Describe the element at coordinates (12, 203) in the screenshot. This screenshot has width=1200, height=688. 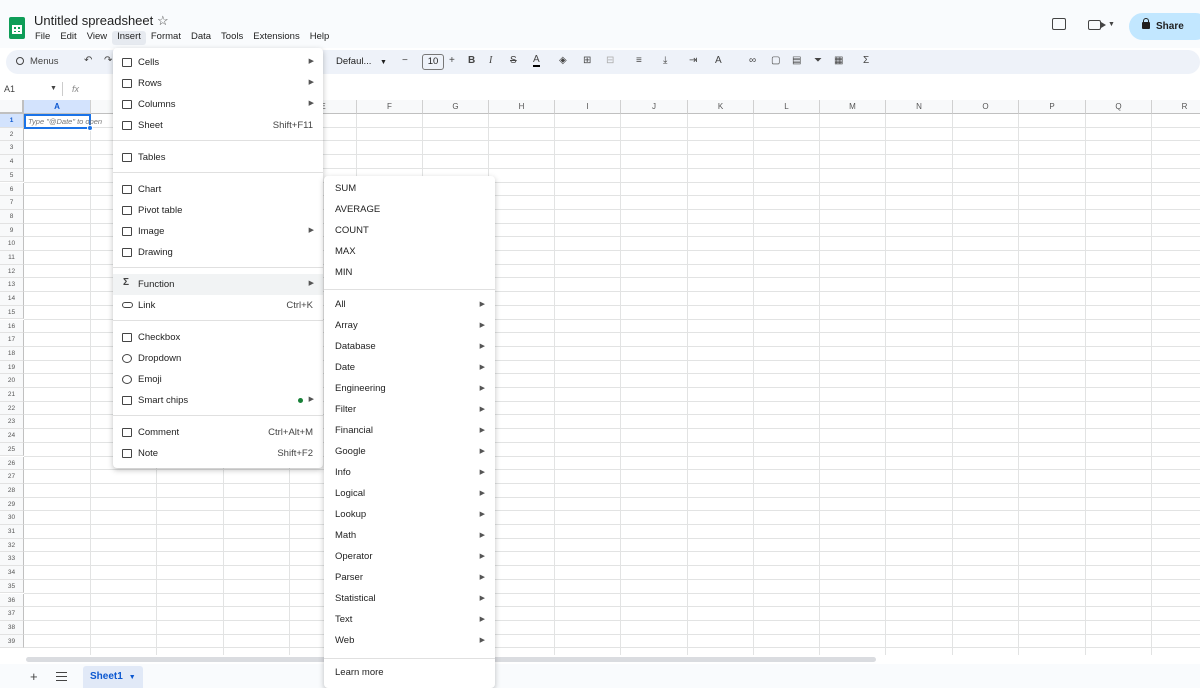
I see `row-header: 7` at that location.